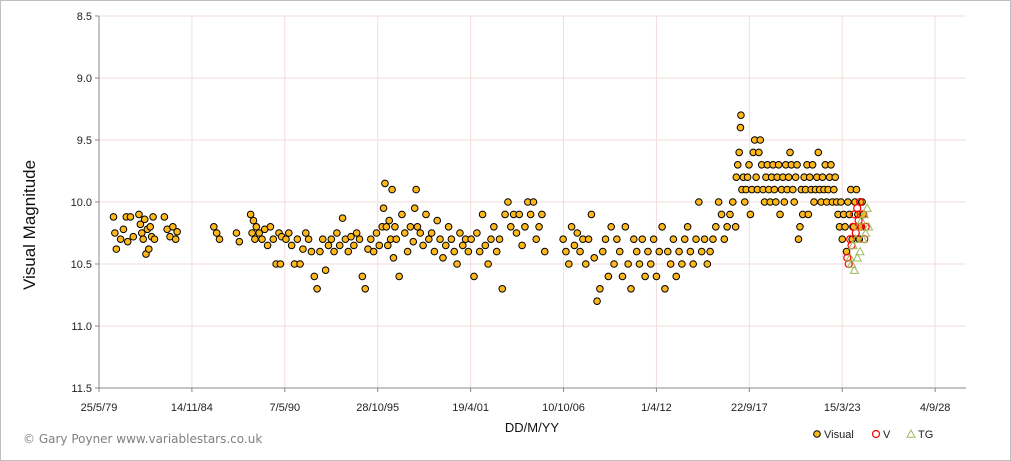 This screenshot has width=1011, height=461. What do you see at coordinates (935, 408) in the screenshot?
I see `x-tick-label: 4/9/28` at bounding box center [935, 408].